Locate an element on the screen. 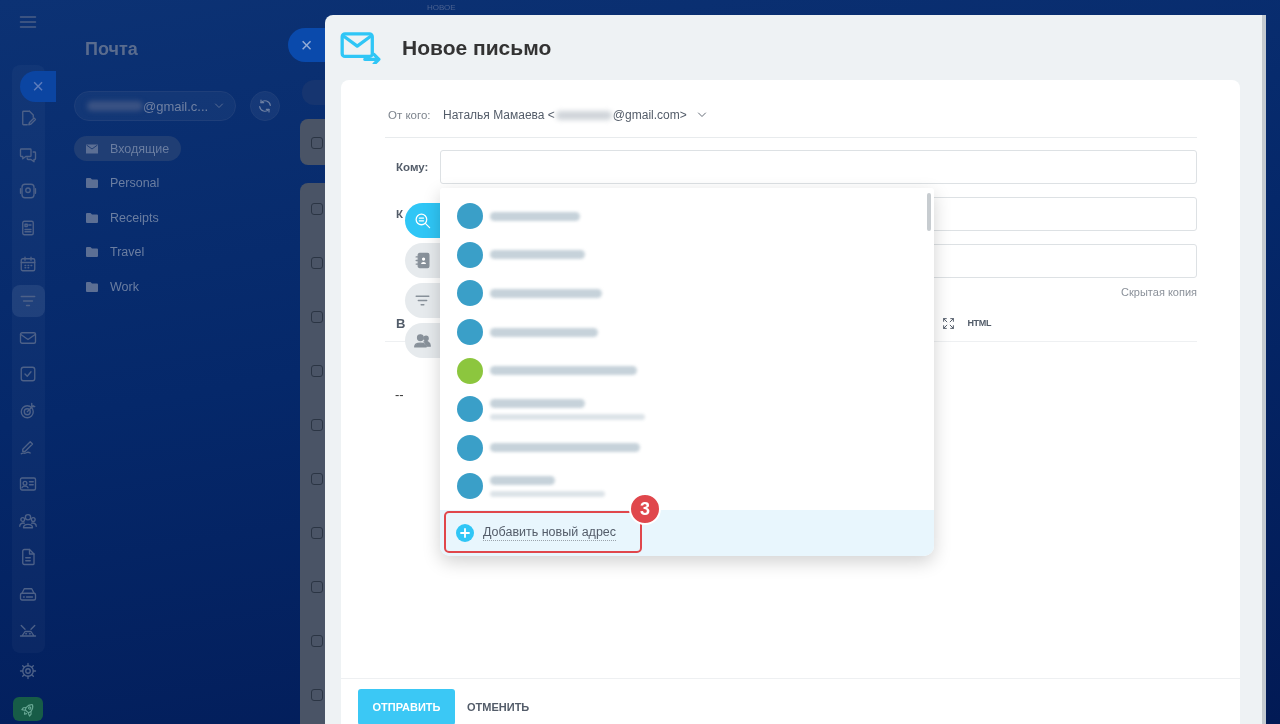  camera-icon is located at coordinates (28, 191).